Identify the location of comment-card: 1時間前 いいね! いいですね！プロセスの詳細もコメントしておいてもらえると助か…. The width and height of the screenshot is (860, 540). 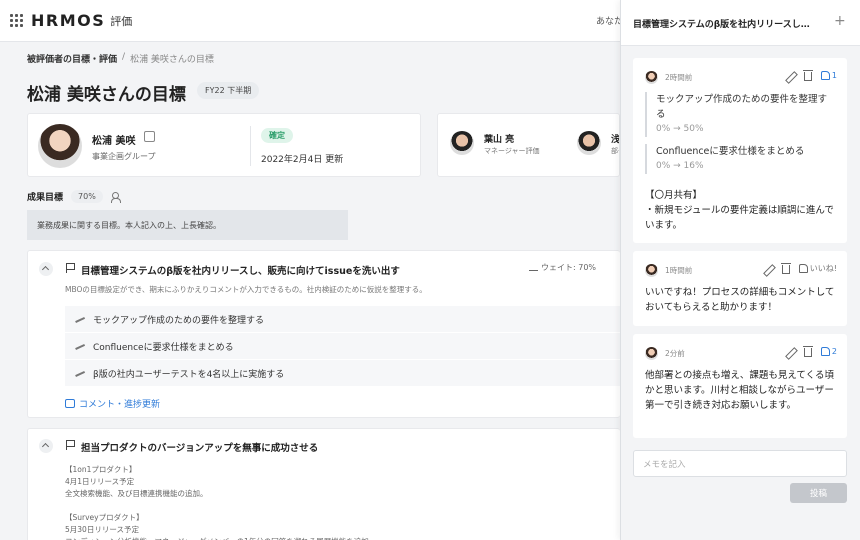
(740, 288).